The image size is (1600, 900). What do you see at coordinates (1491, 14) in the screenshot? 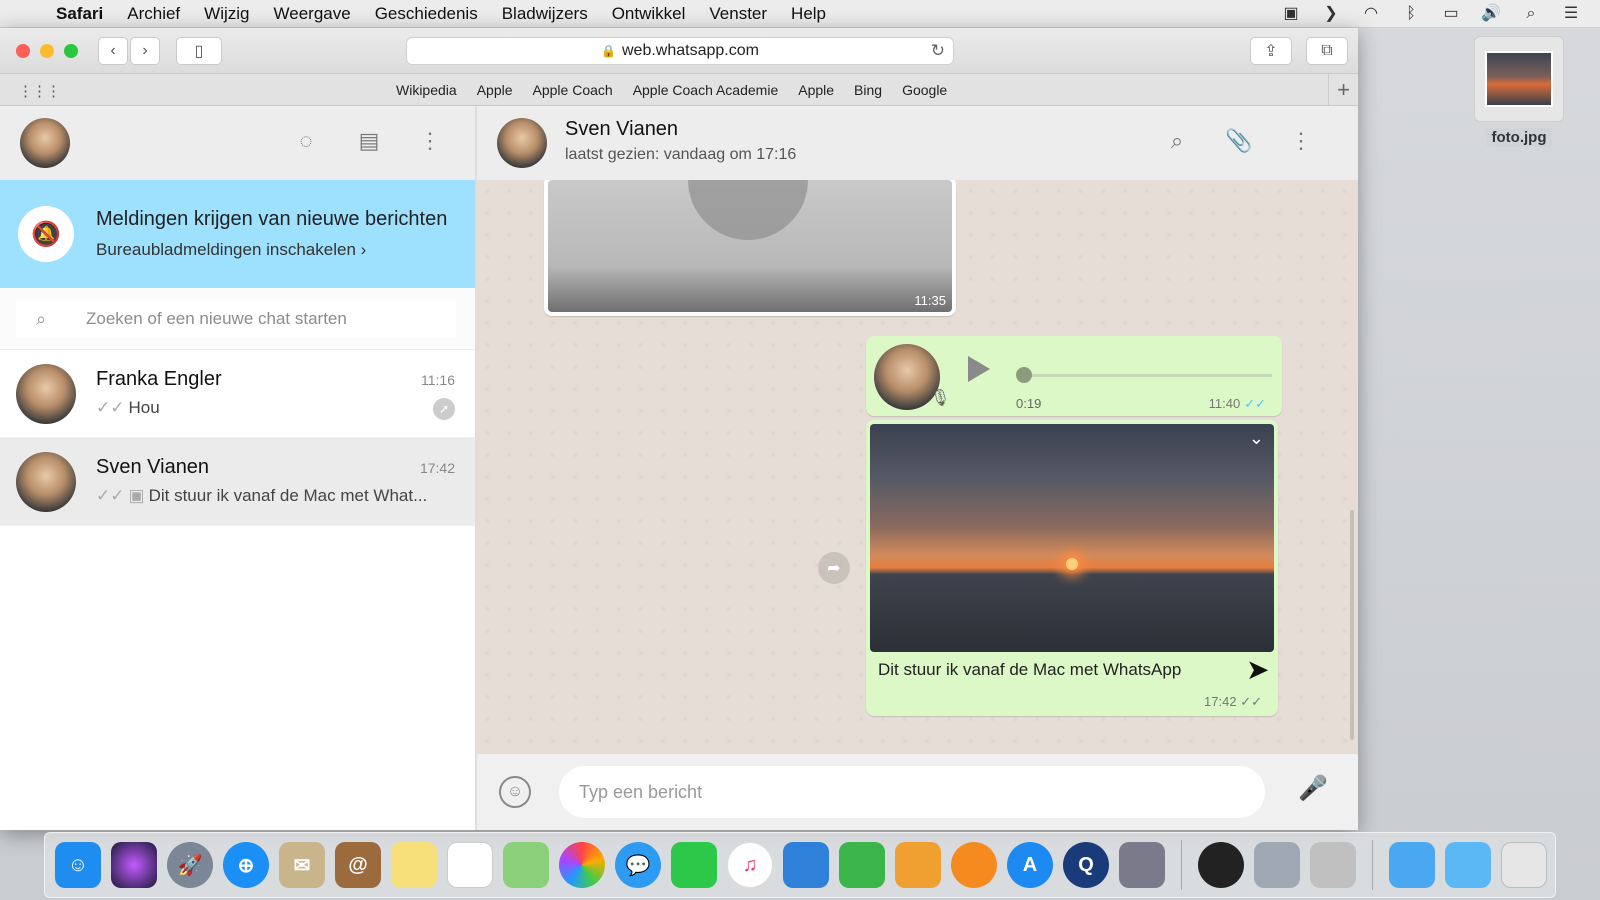
I see `volume-icon: 🔊` at bounding box center [1491, 14].